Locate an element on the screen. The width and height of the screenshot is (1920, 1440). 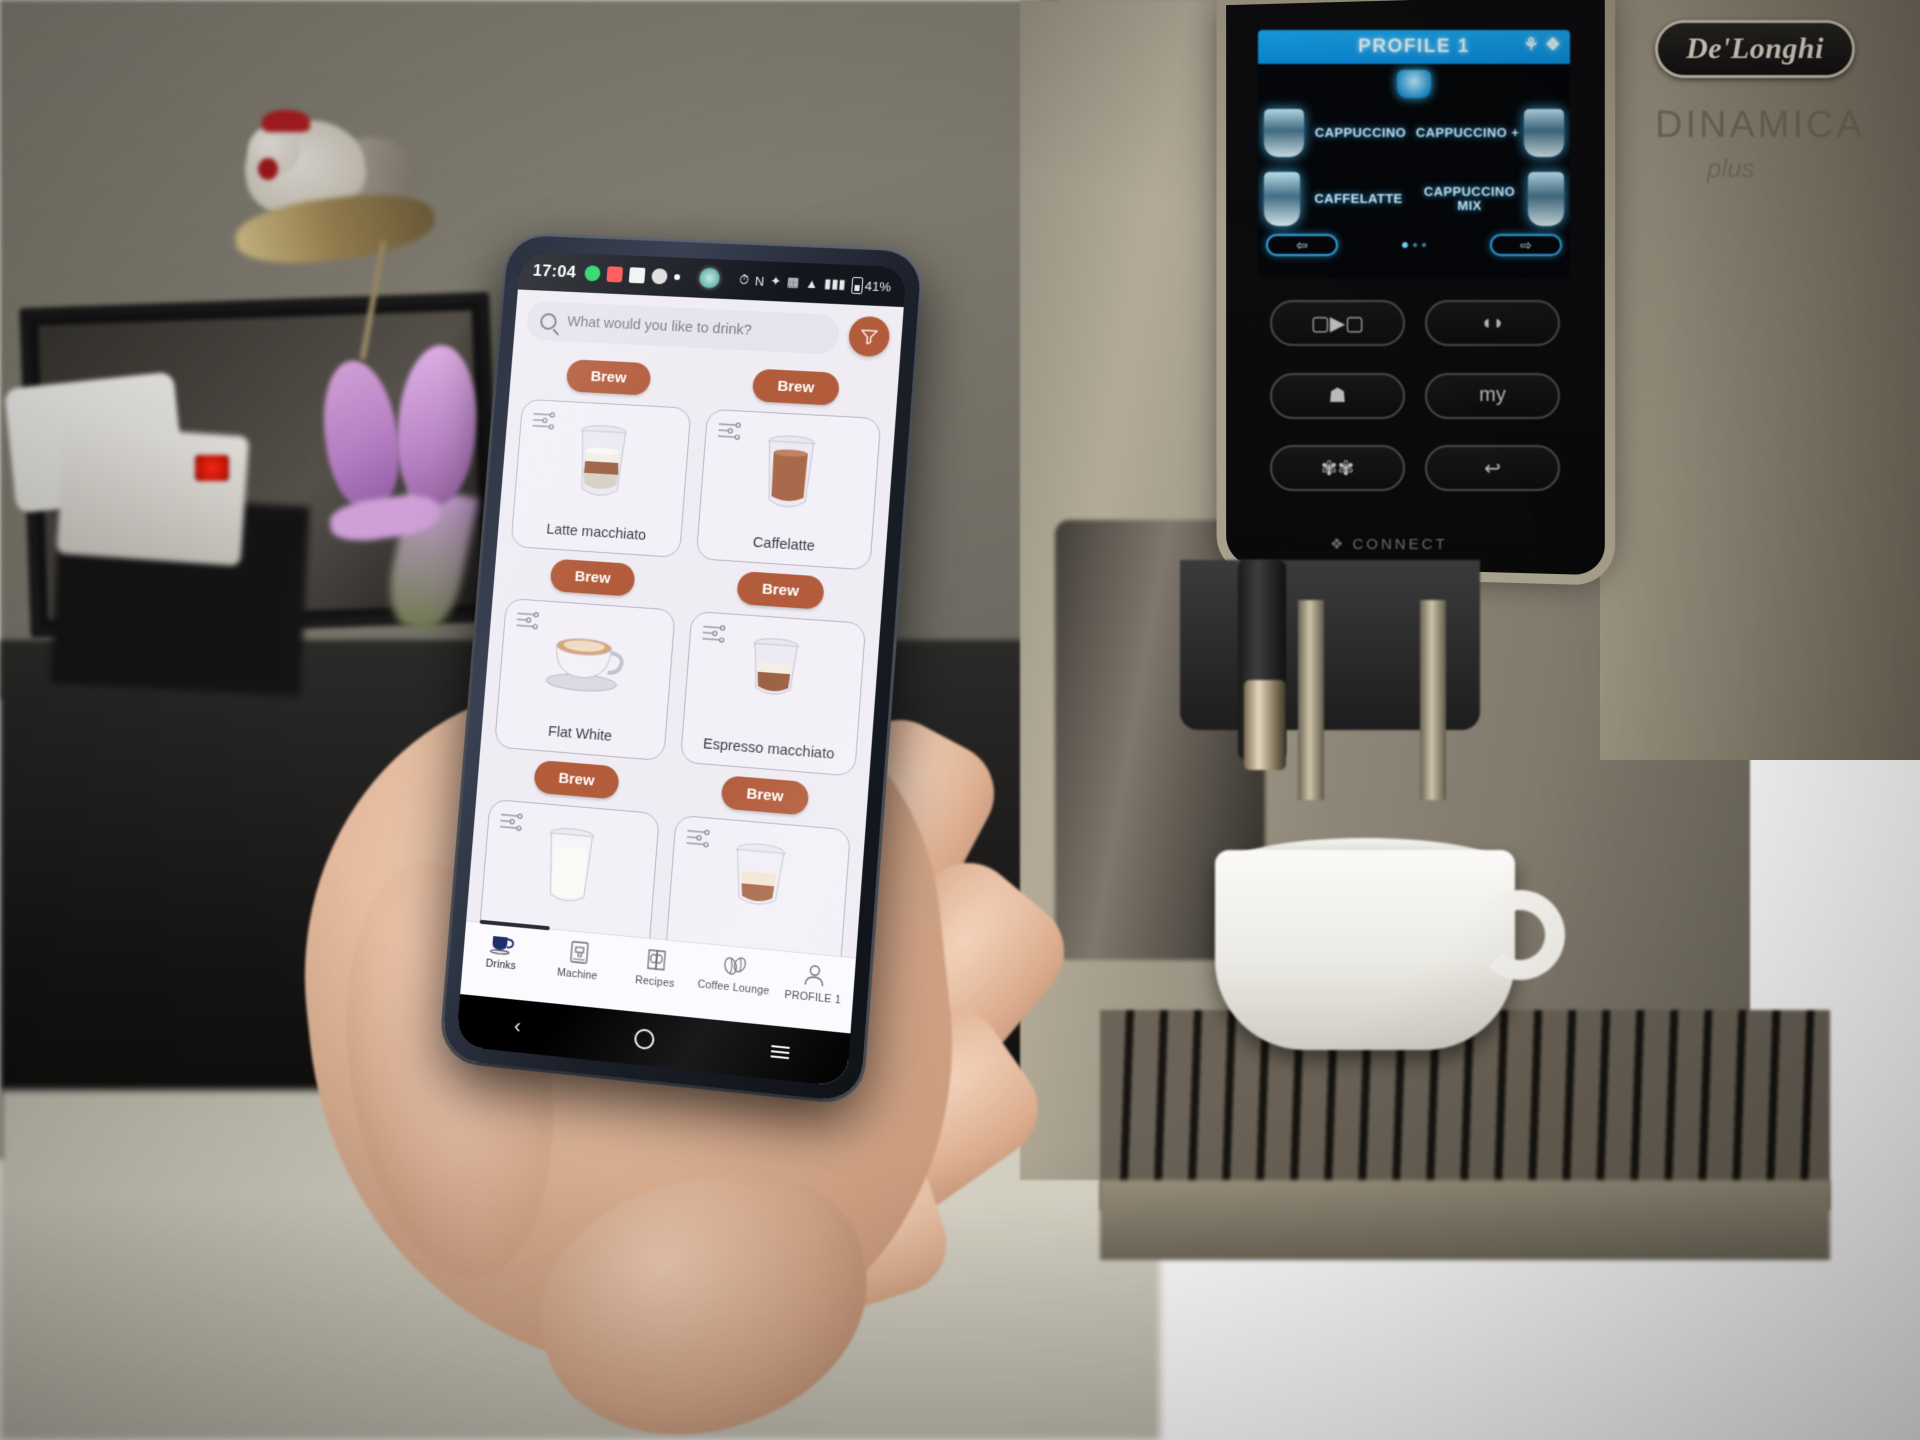
page-dot-active is located at coordinates (1405, 245).